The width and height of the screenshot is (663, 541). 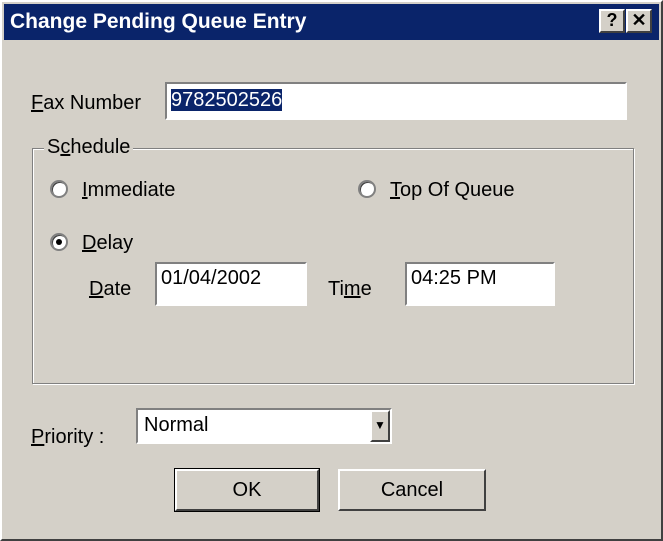 I want to click on priority-select: Normal ▼, so click(x=264, y=426).